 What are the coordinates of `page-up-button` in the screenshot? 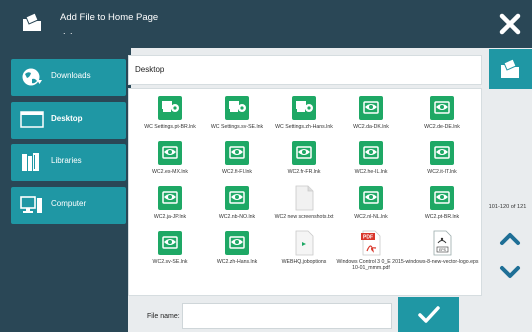 It's located at (510, 238).